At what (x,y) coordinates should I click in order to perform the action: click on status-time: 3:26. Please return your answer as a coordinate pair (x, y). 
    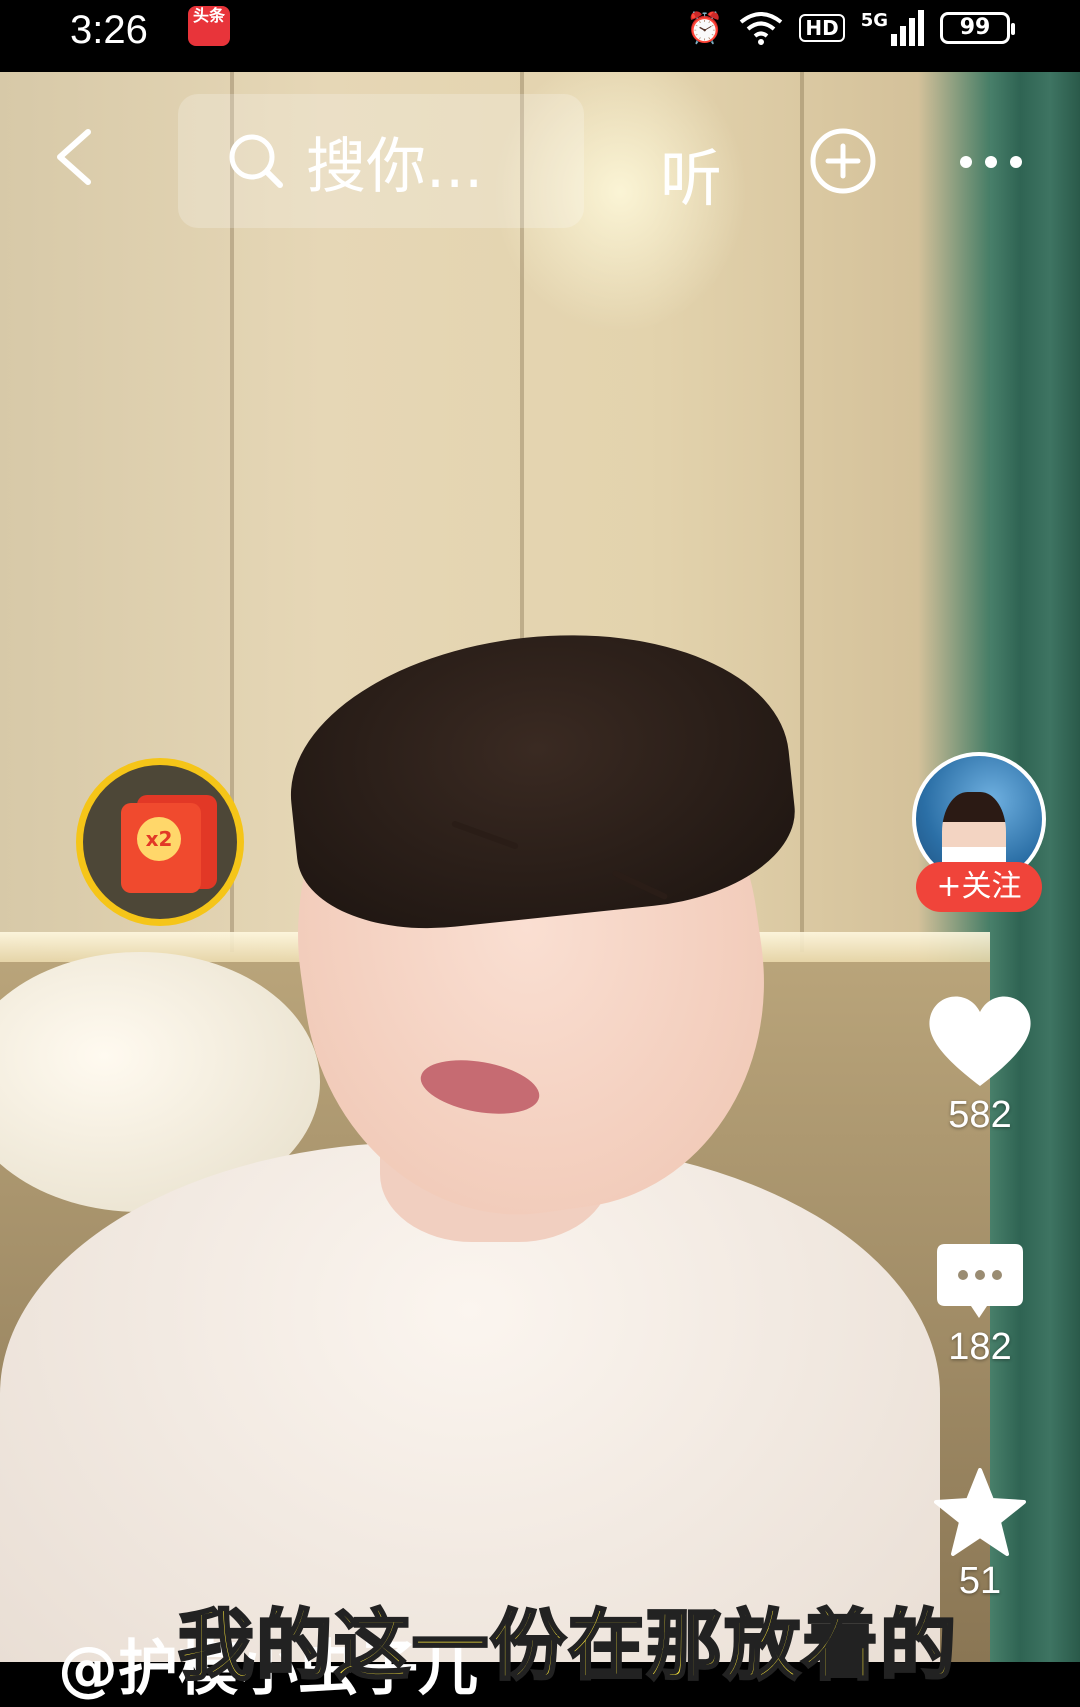
    Looking at the image, I should click on (109, 30).